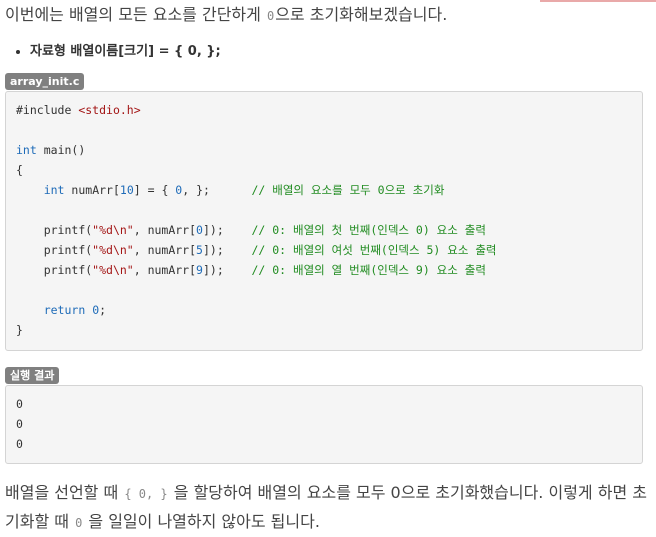  I want to click on code-comment: // 0: 배열의 첫 번째(인덱스 0) 요소 출력, so click(368, 230).